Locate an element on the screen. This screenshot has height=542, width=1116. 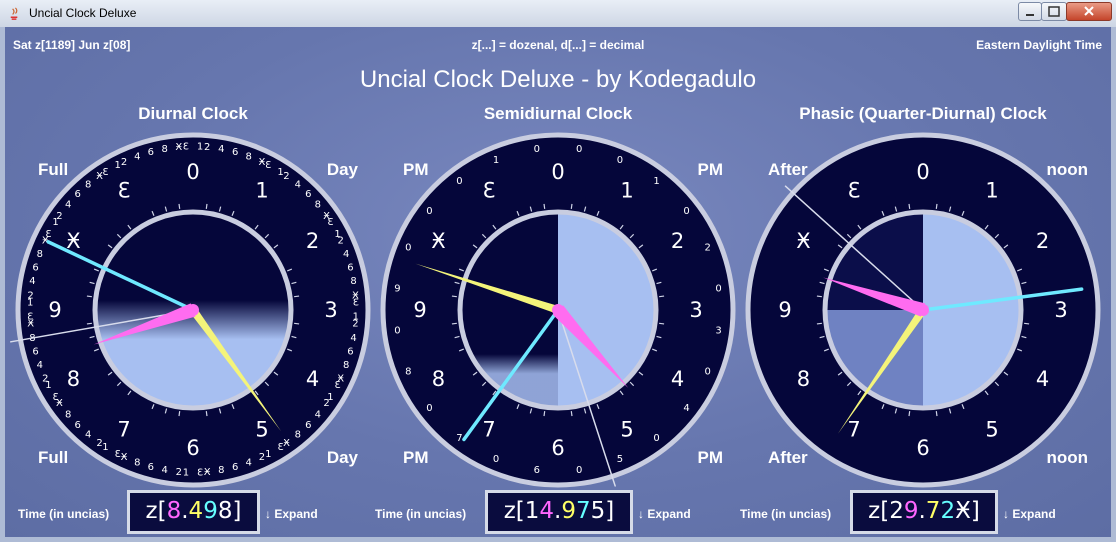
diurnal-expand-button: ↓ Expand is located at coordinates (291, 514).